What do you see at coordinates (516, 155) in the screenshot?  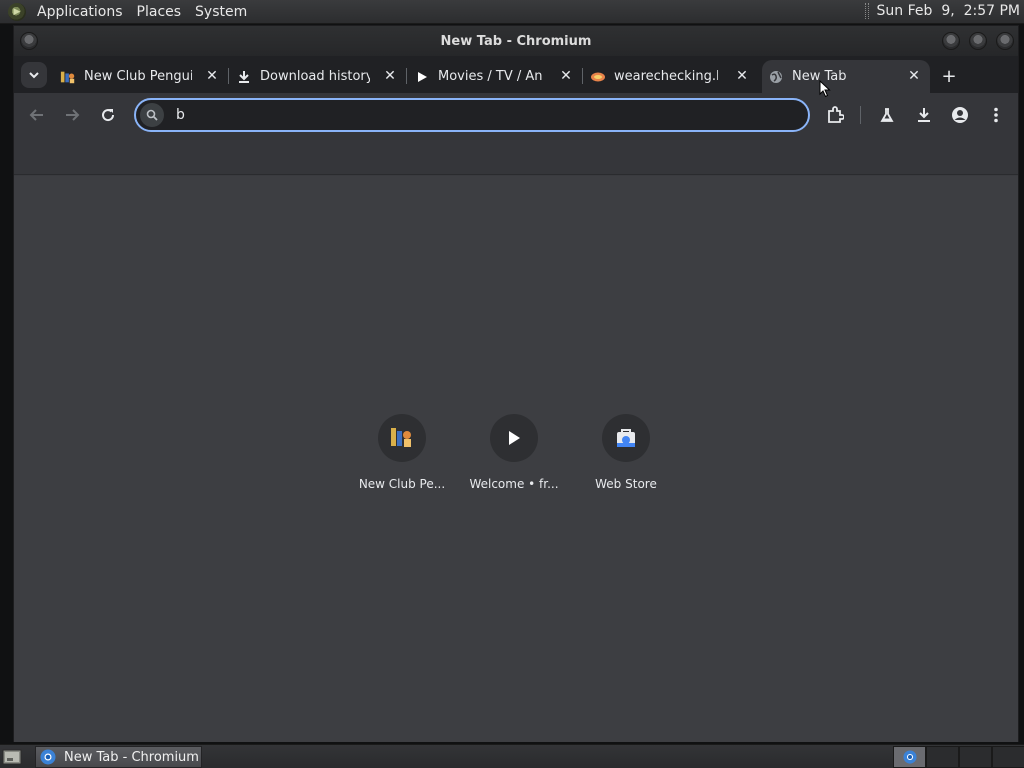 I see `bookmarks-bar` at bounding box center [516, 155].